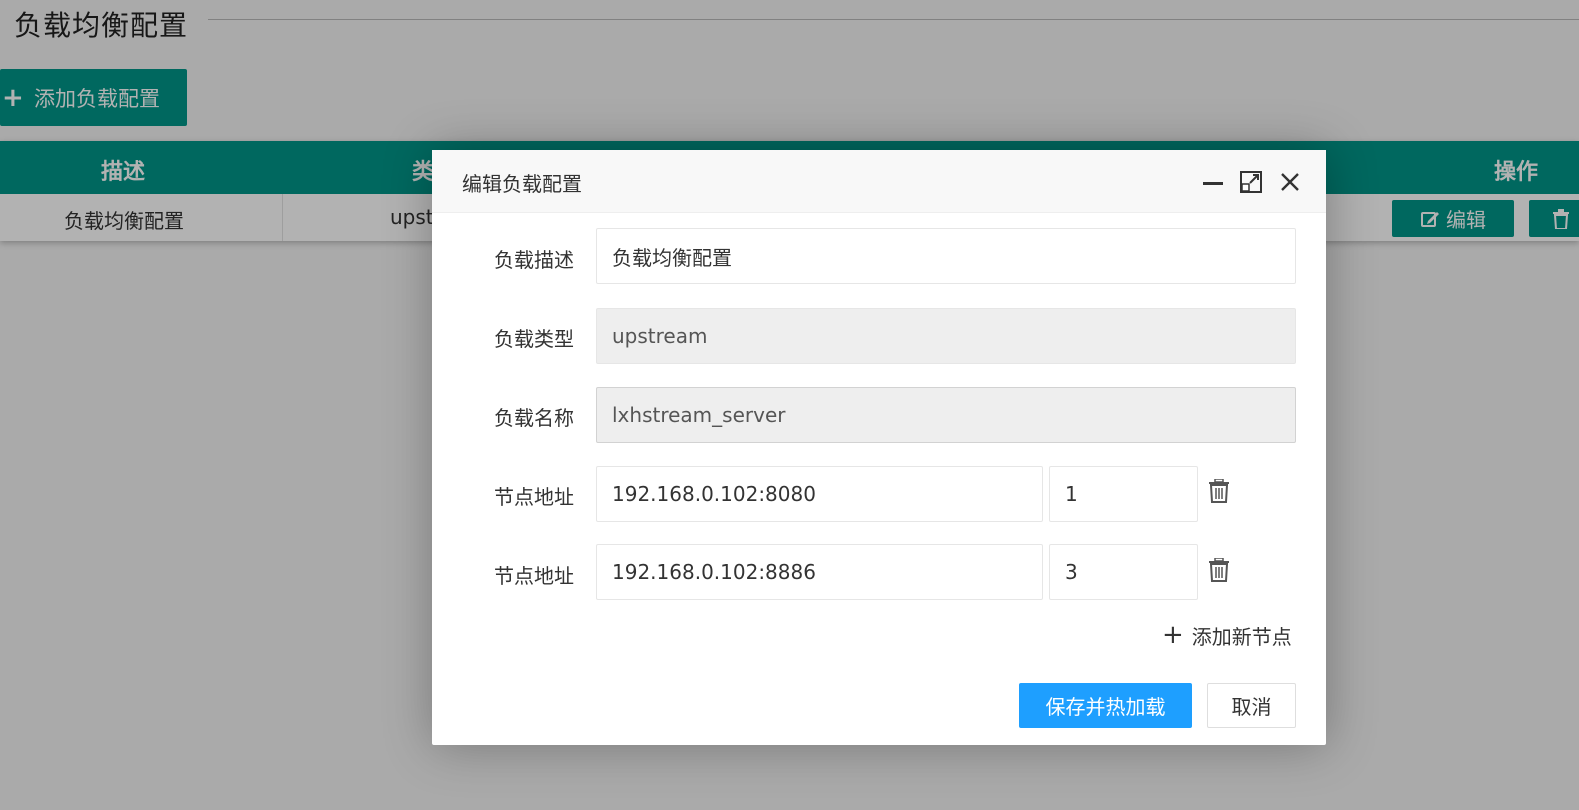 The width and height of the screenshot is (1579, 810). What do you see at coordinates (1241, 636) in the screenshot?
I see `add-node-label: 添加新节点` at bounding box center [1241, 636].